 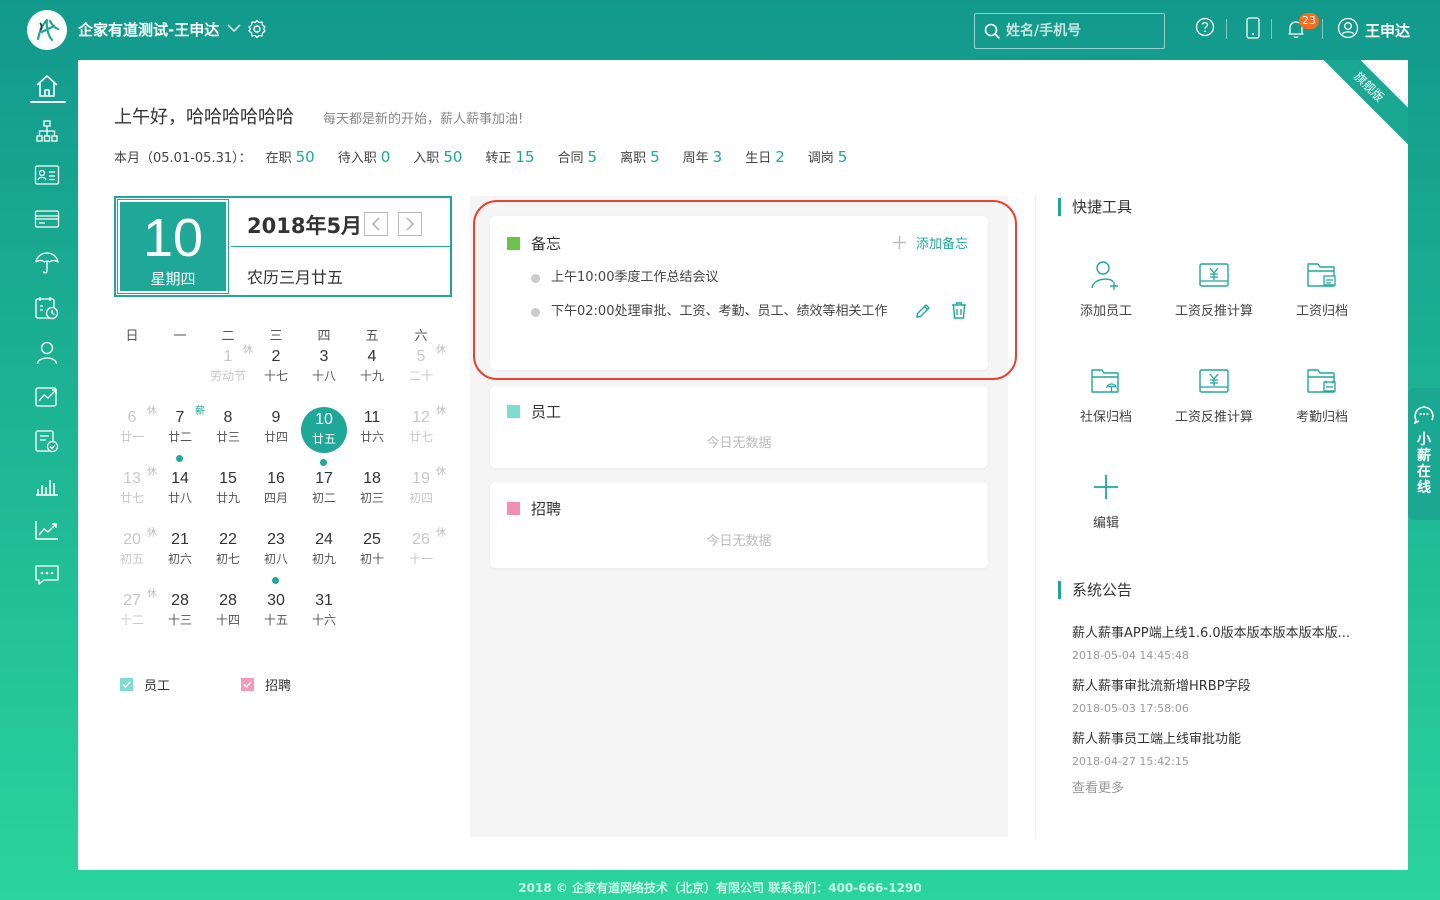 What do you see at coordinates (422, 428) in the screenshot?
I see `calendar-day: 12 廿七休` at bounding box center [422, 428].